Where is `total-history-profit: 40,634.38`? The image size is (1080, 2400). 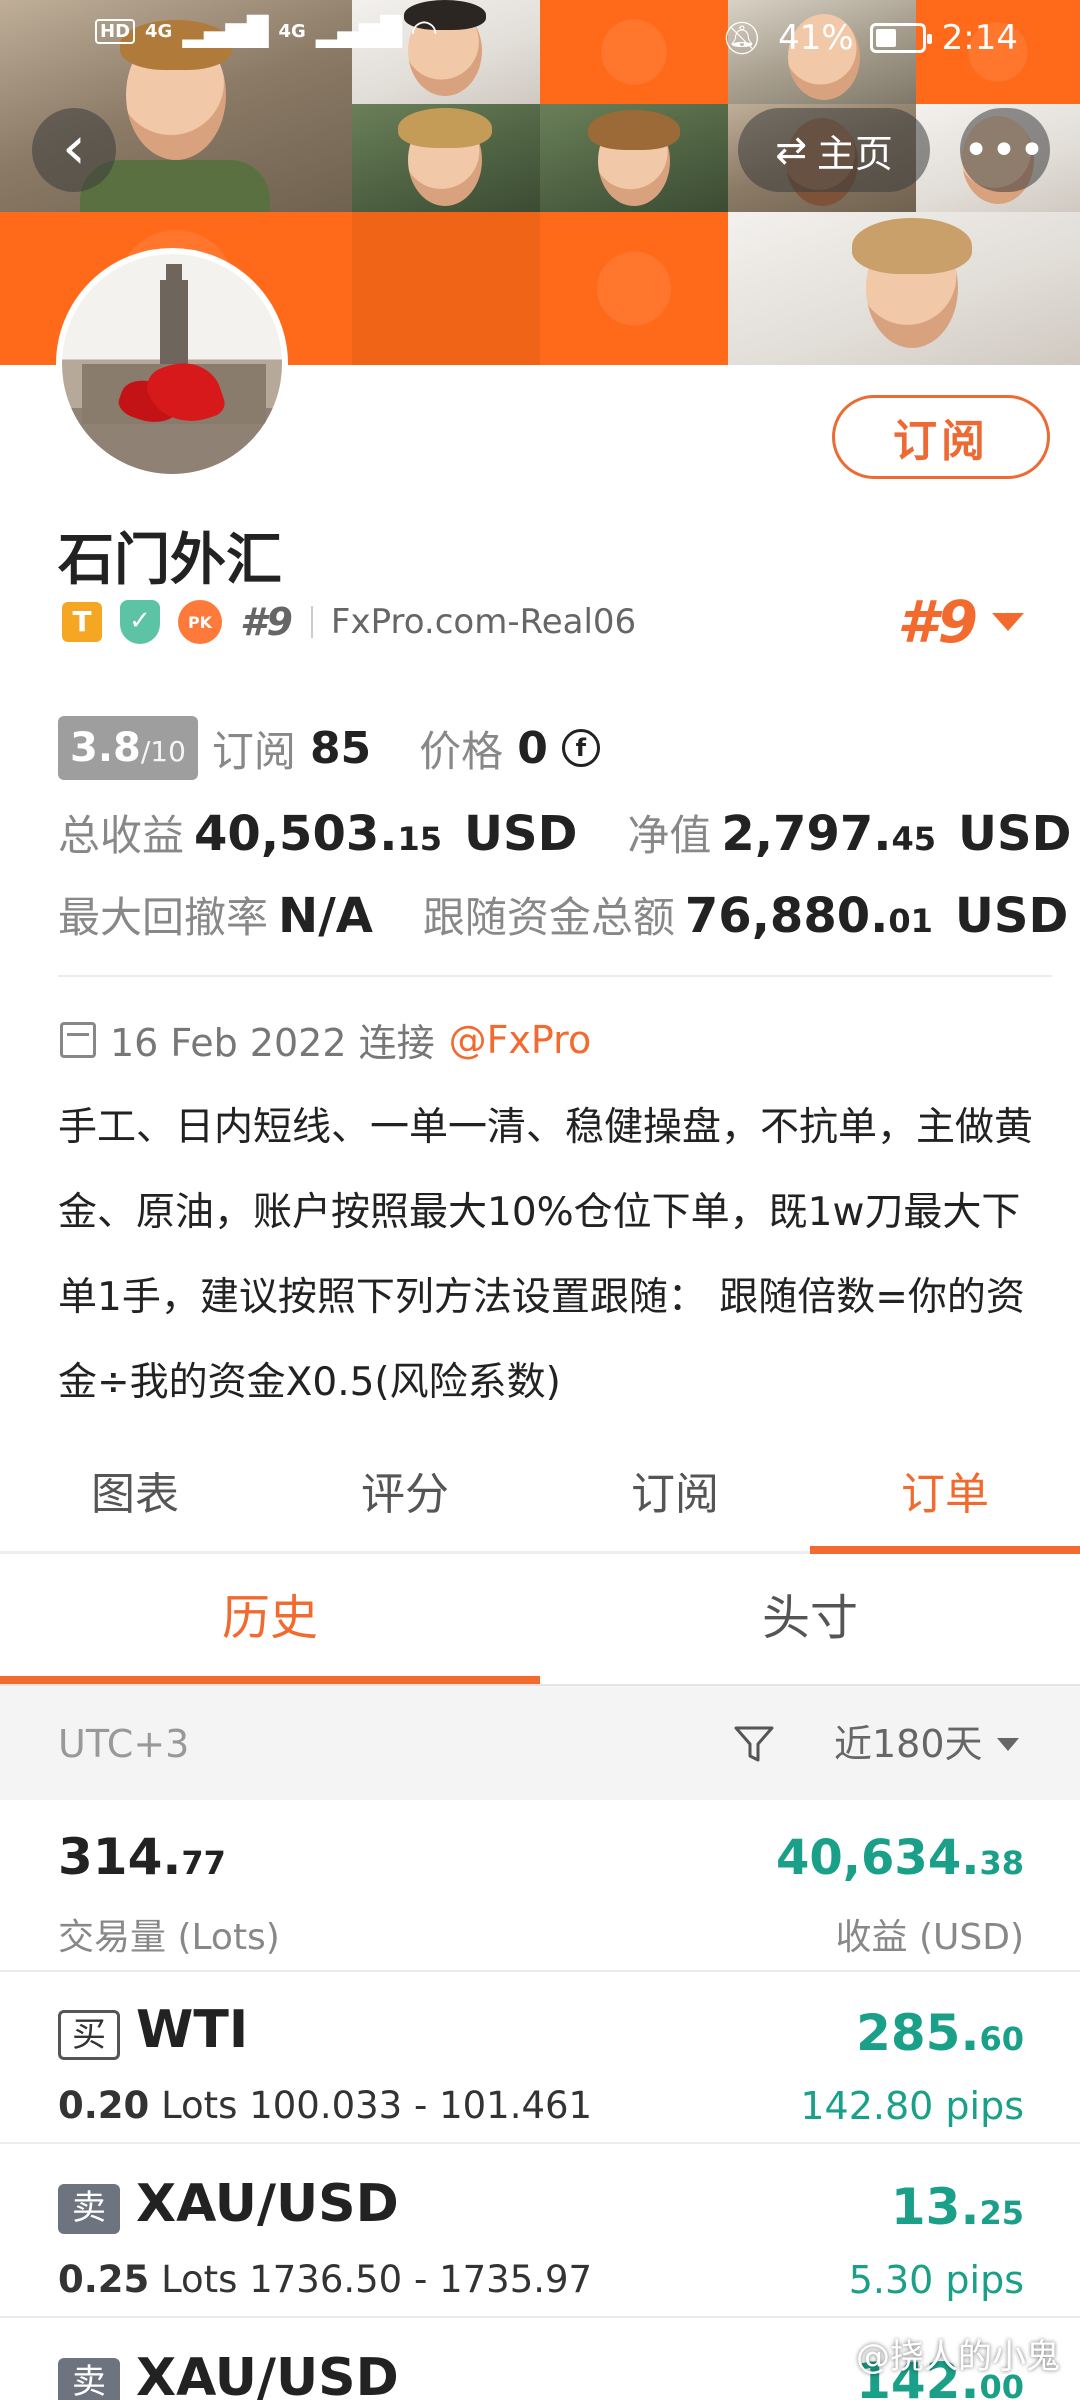
total-history-profit: 40,634.38 is located at coordinates (900, 1858).